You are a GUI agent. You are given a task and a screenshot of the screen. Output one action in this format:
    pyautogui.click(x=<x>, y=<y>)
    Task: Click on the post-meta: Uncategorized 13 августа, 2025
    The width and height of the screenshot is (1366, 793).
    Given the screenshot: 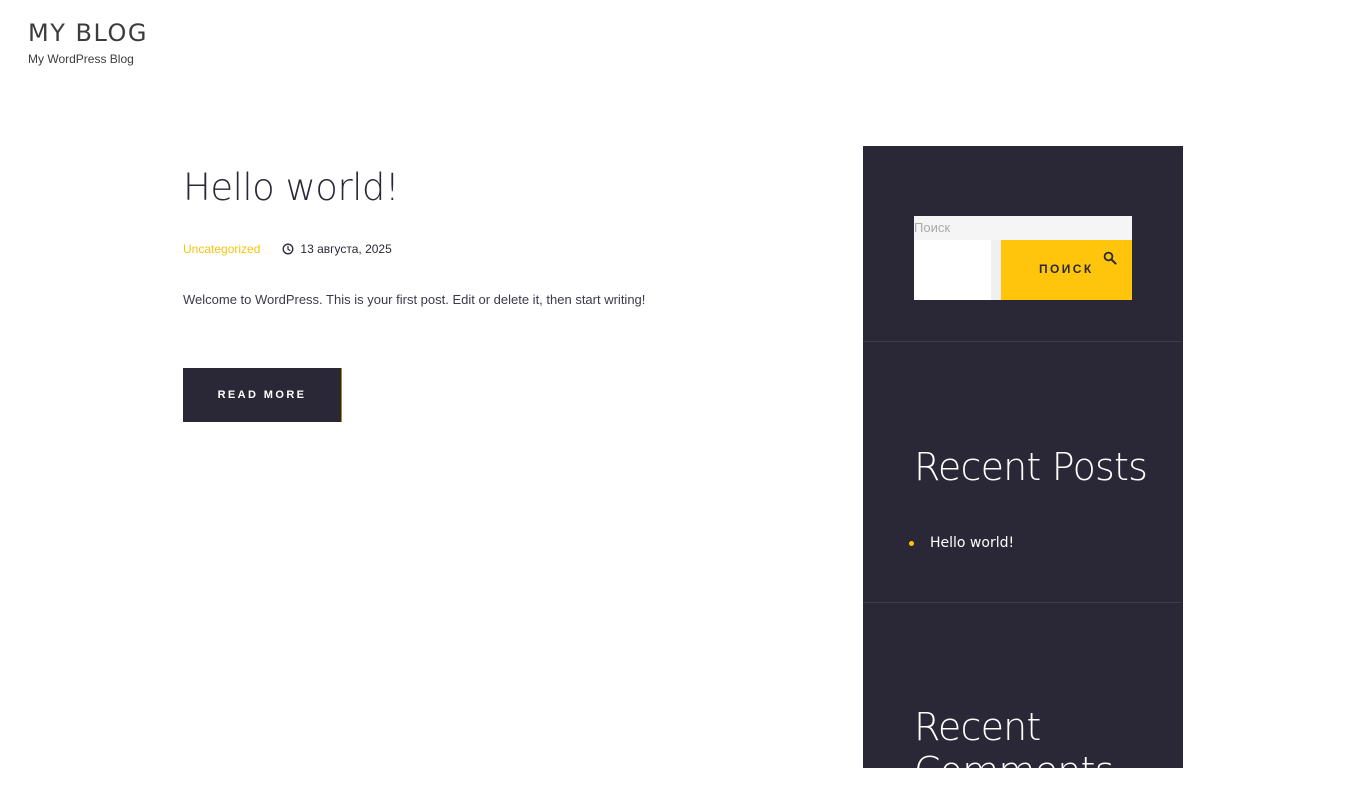 What is the action you would take?
    pyautogui.click(x=483, y=249)
    